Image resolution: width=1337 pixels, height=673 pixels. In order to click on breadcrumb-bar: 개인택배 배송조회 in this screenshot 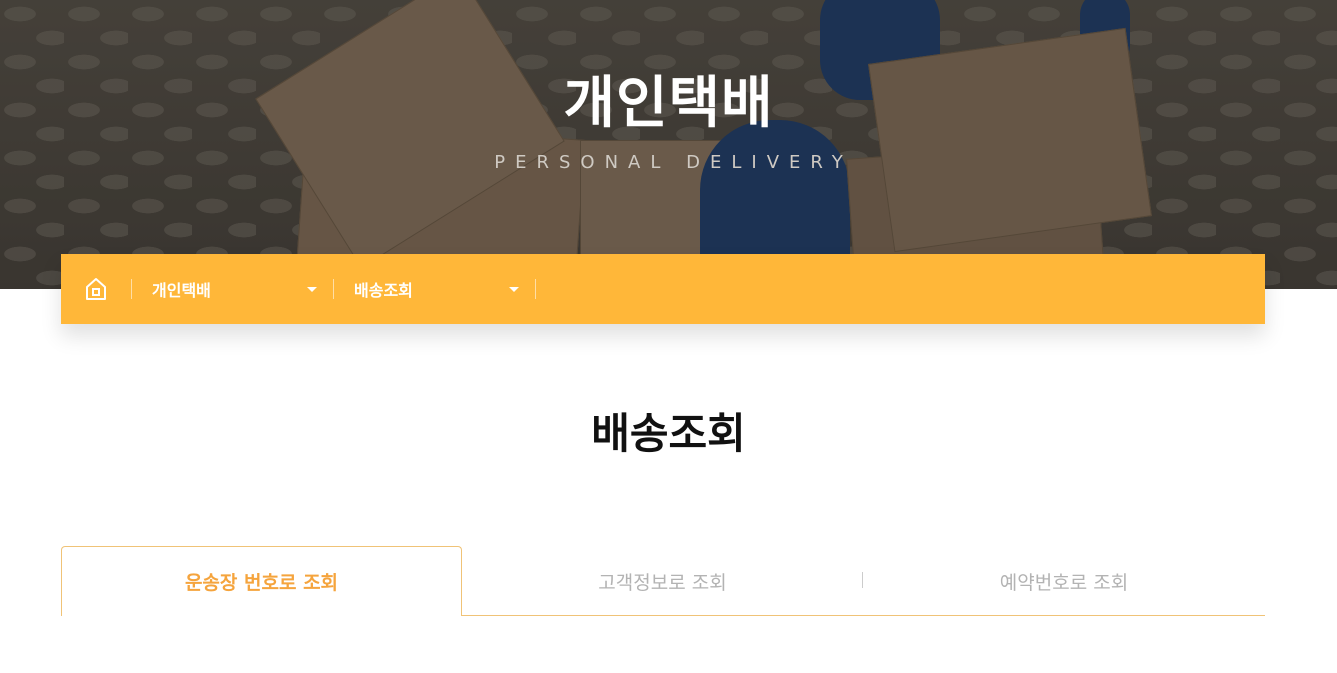, I will do `click(663, 289)`.